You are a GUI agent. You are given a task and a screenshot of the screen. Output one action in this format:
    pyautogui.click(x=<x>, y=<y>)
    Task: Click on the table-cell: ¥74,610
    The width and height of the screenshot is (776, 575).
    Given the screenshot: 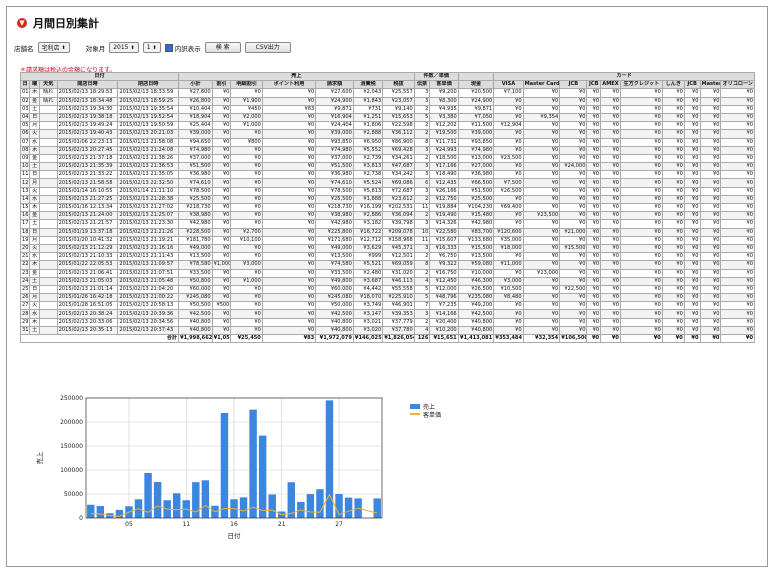 What is the action you would take?
    pyautogui.click(x=195, y=183)
    